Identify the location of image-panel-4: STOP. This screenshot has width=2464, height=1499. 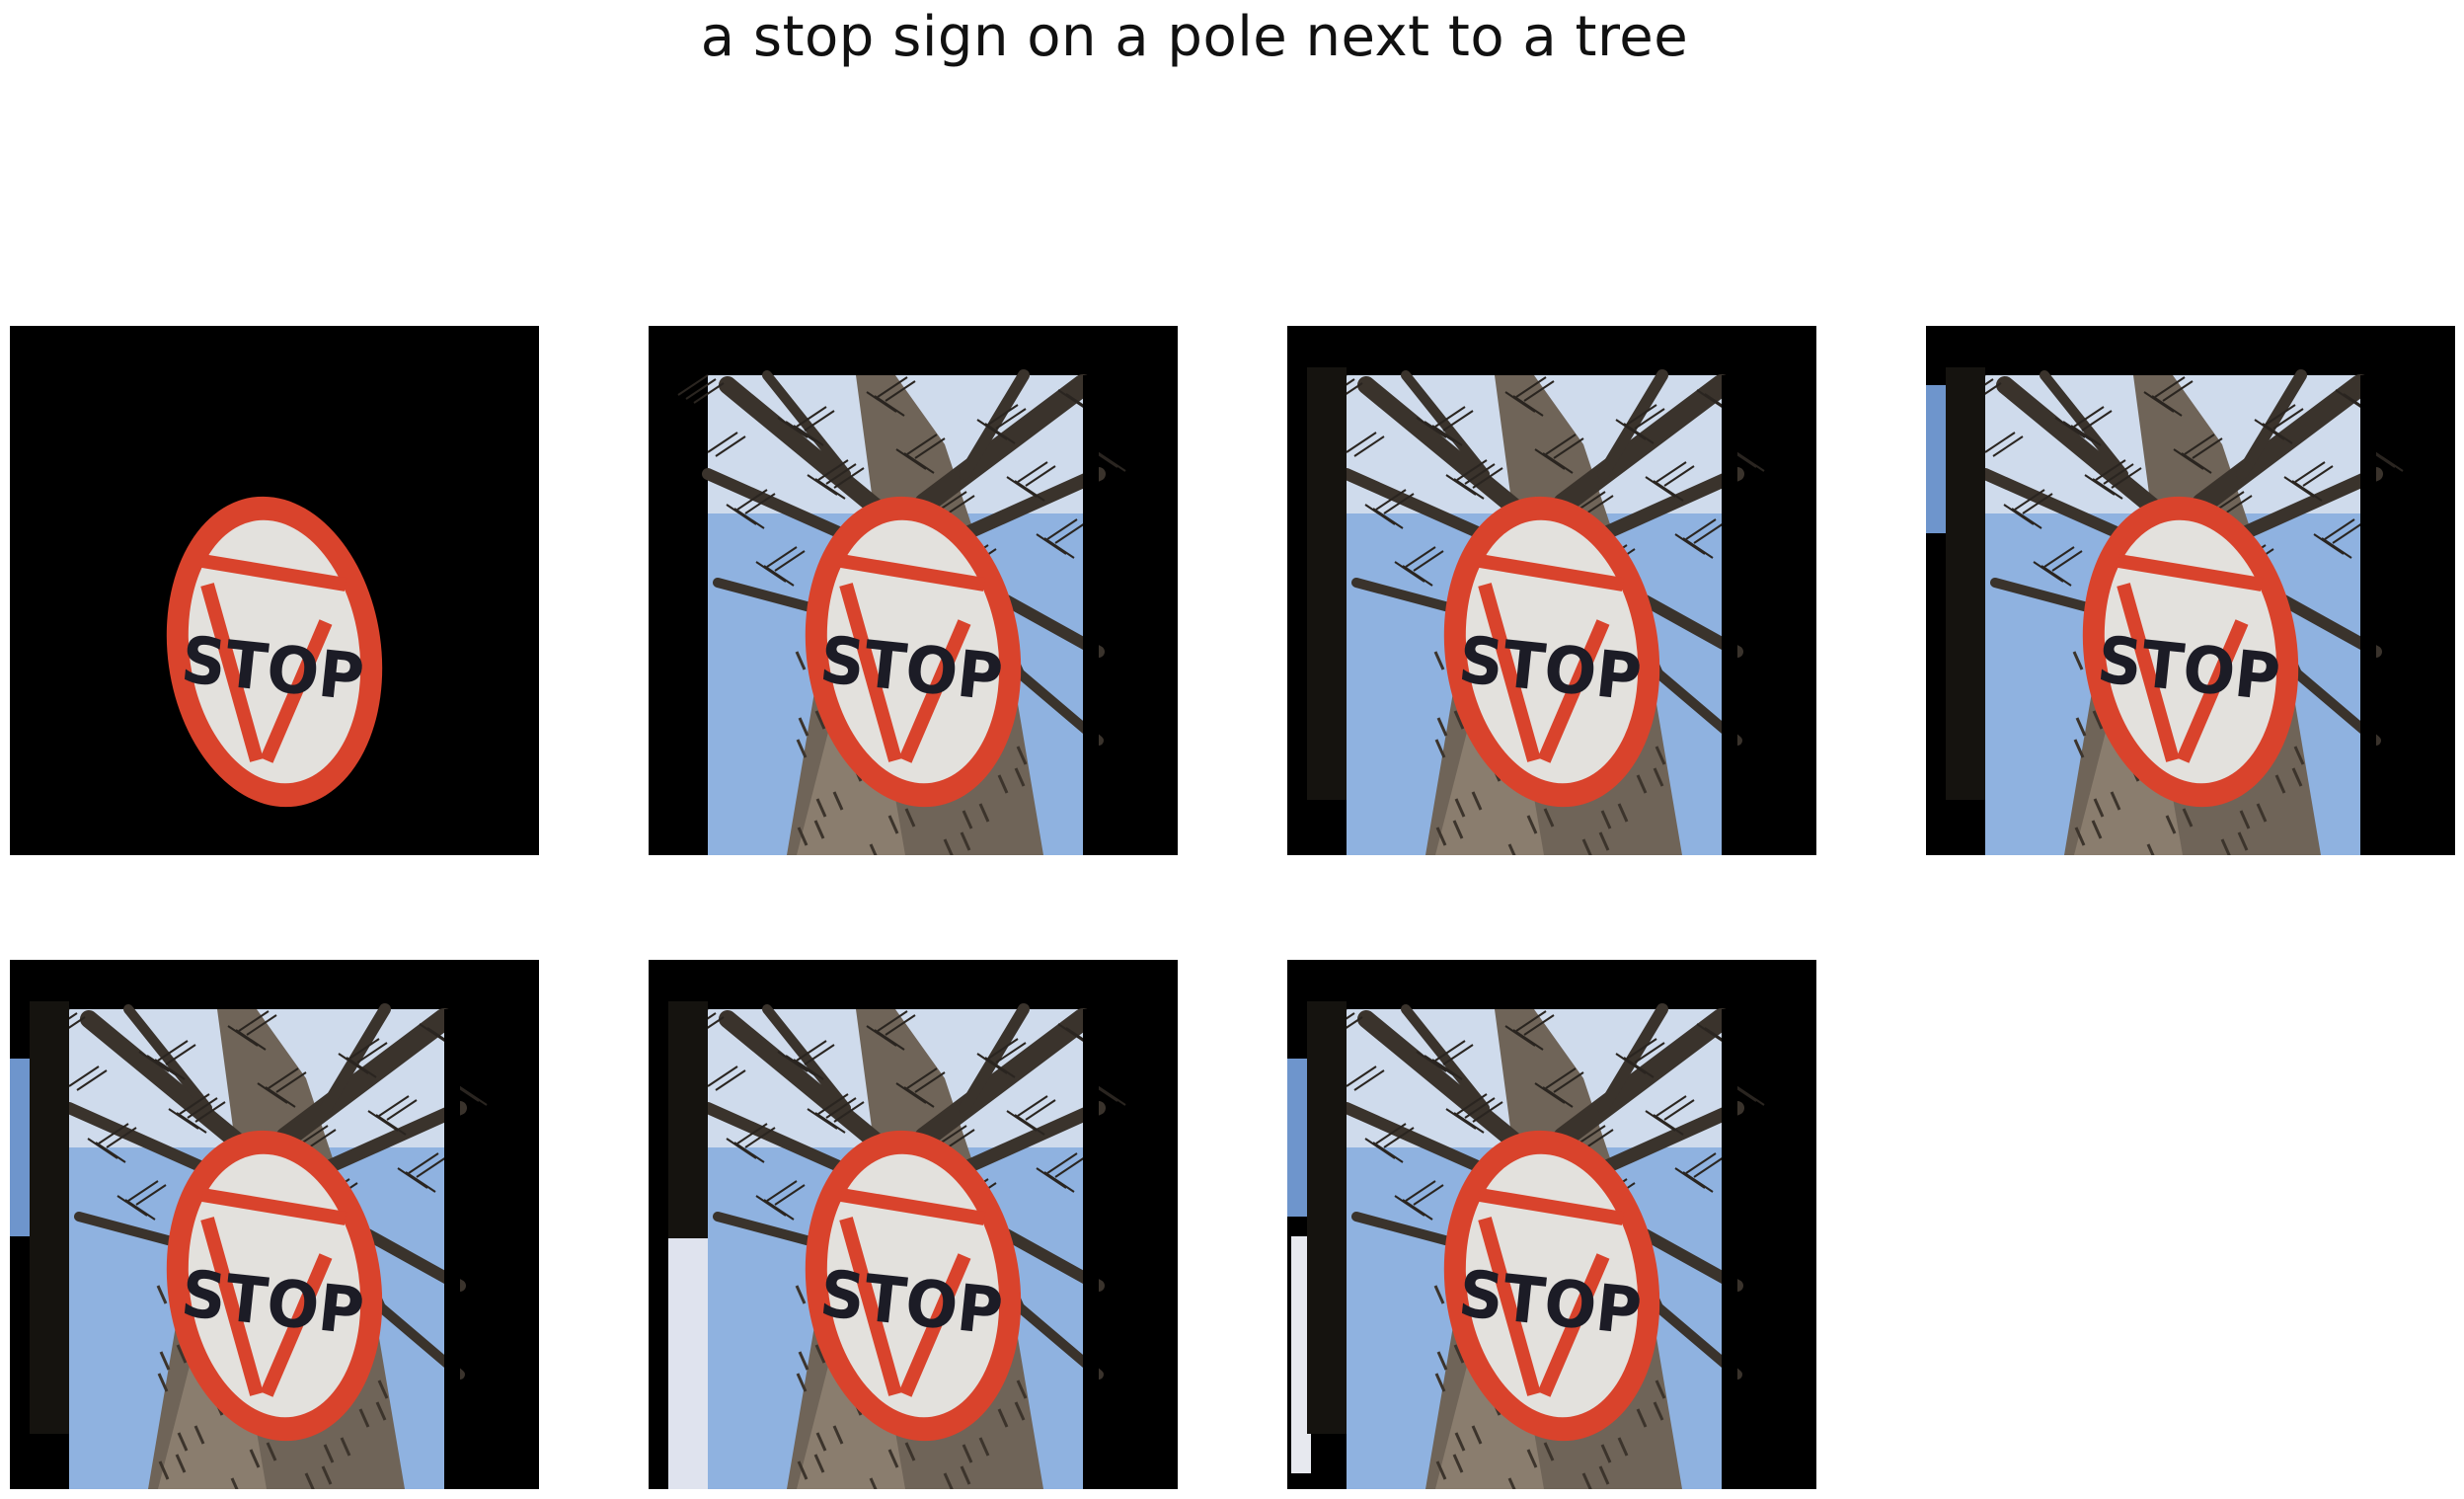
(2190, 590).